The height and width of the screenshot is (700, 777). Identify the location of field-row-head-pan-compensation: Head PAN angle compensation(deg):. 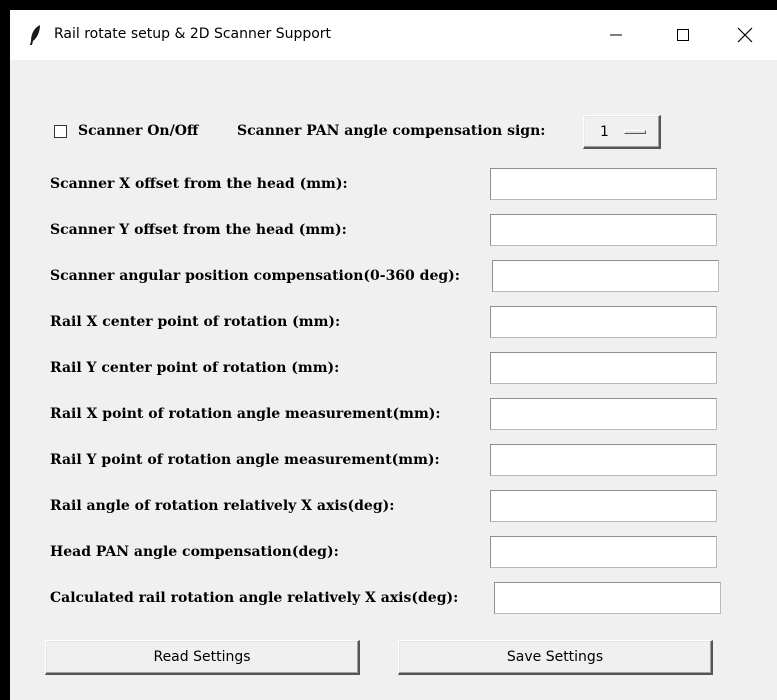
(390, 553).